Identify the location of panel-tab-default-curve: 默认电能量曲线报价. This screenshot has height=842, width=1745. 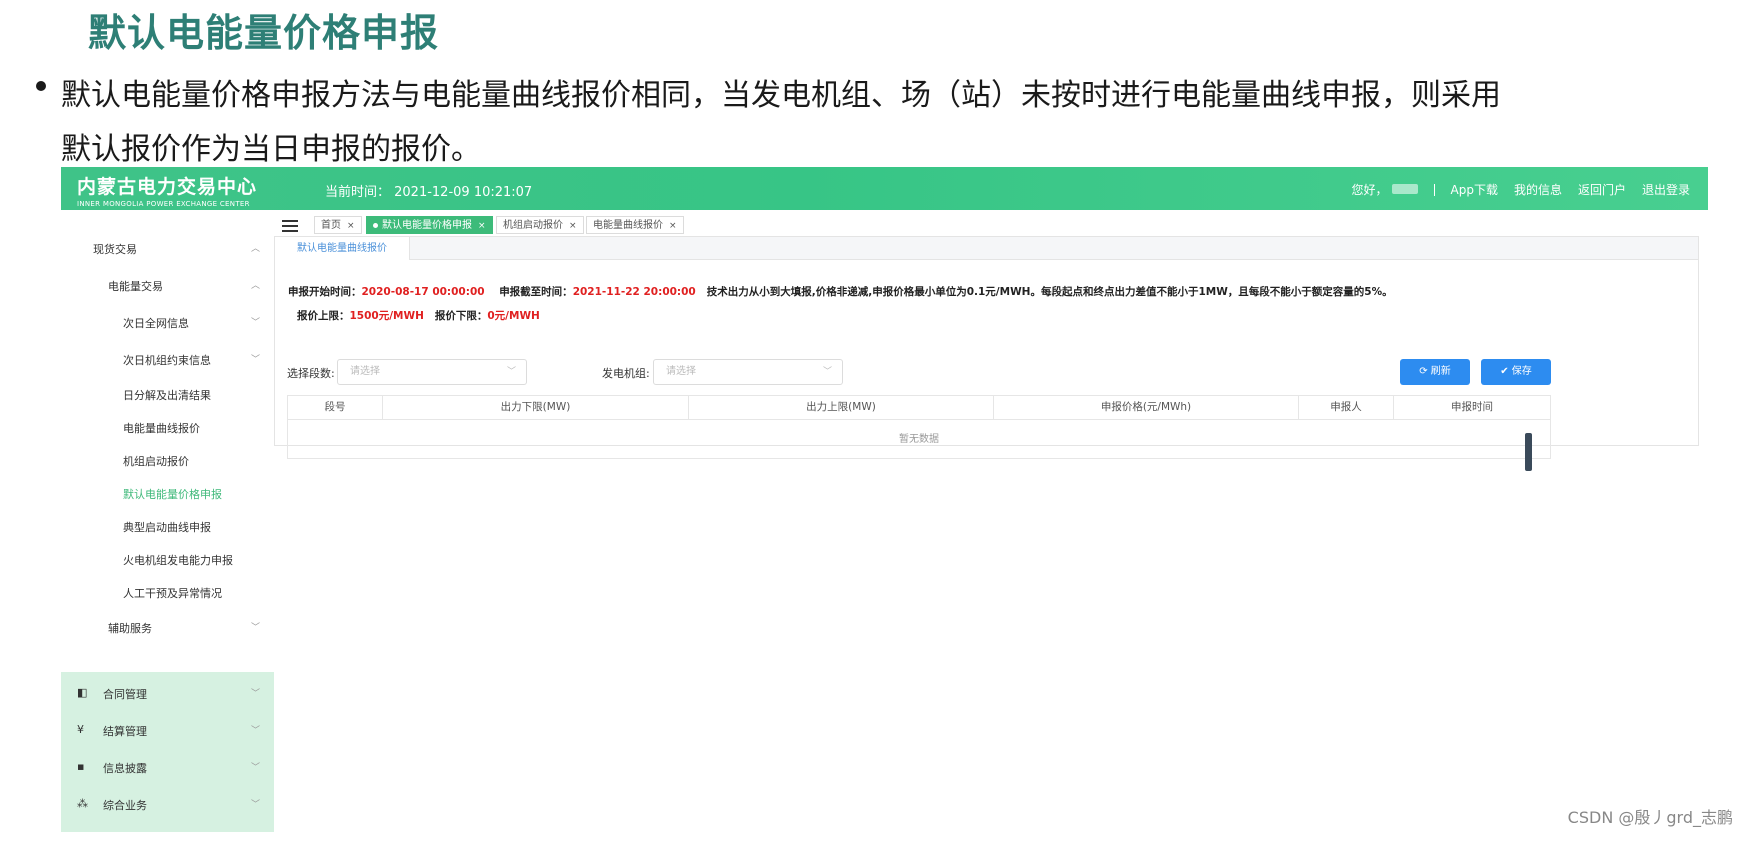
(342, 248).